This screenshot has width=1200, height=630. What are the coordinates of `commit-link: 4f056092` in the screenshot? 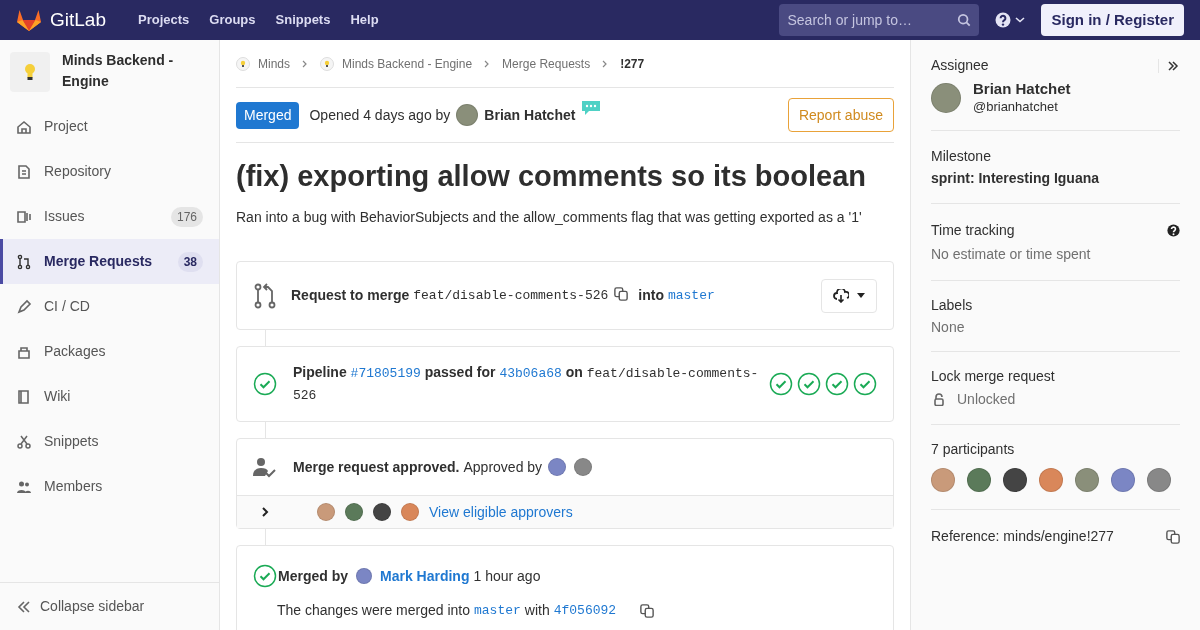 It's located at (585, 610).